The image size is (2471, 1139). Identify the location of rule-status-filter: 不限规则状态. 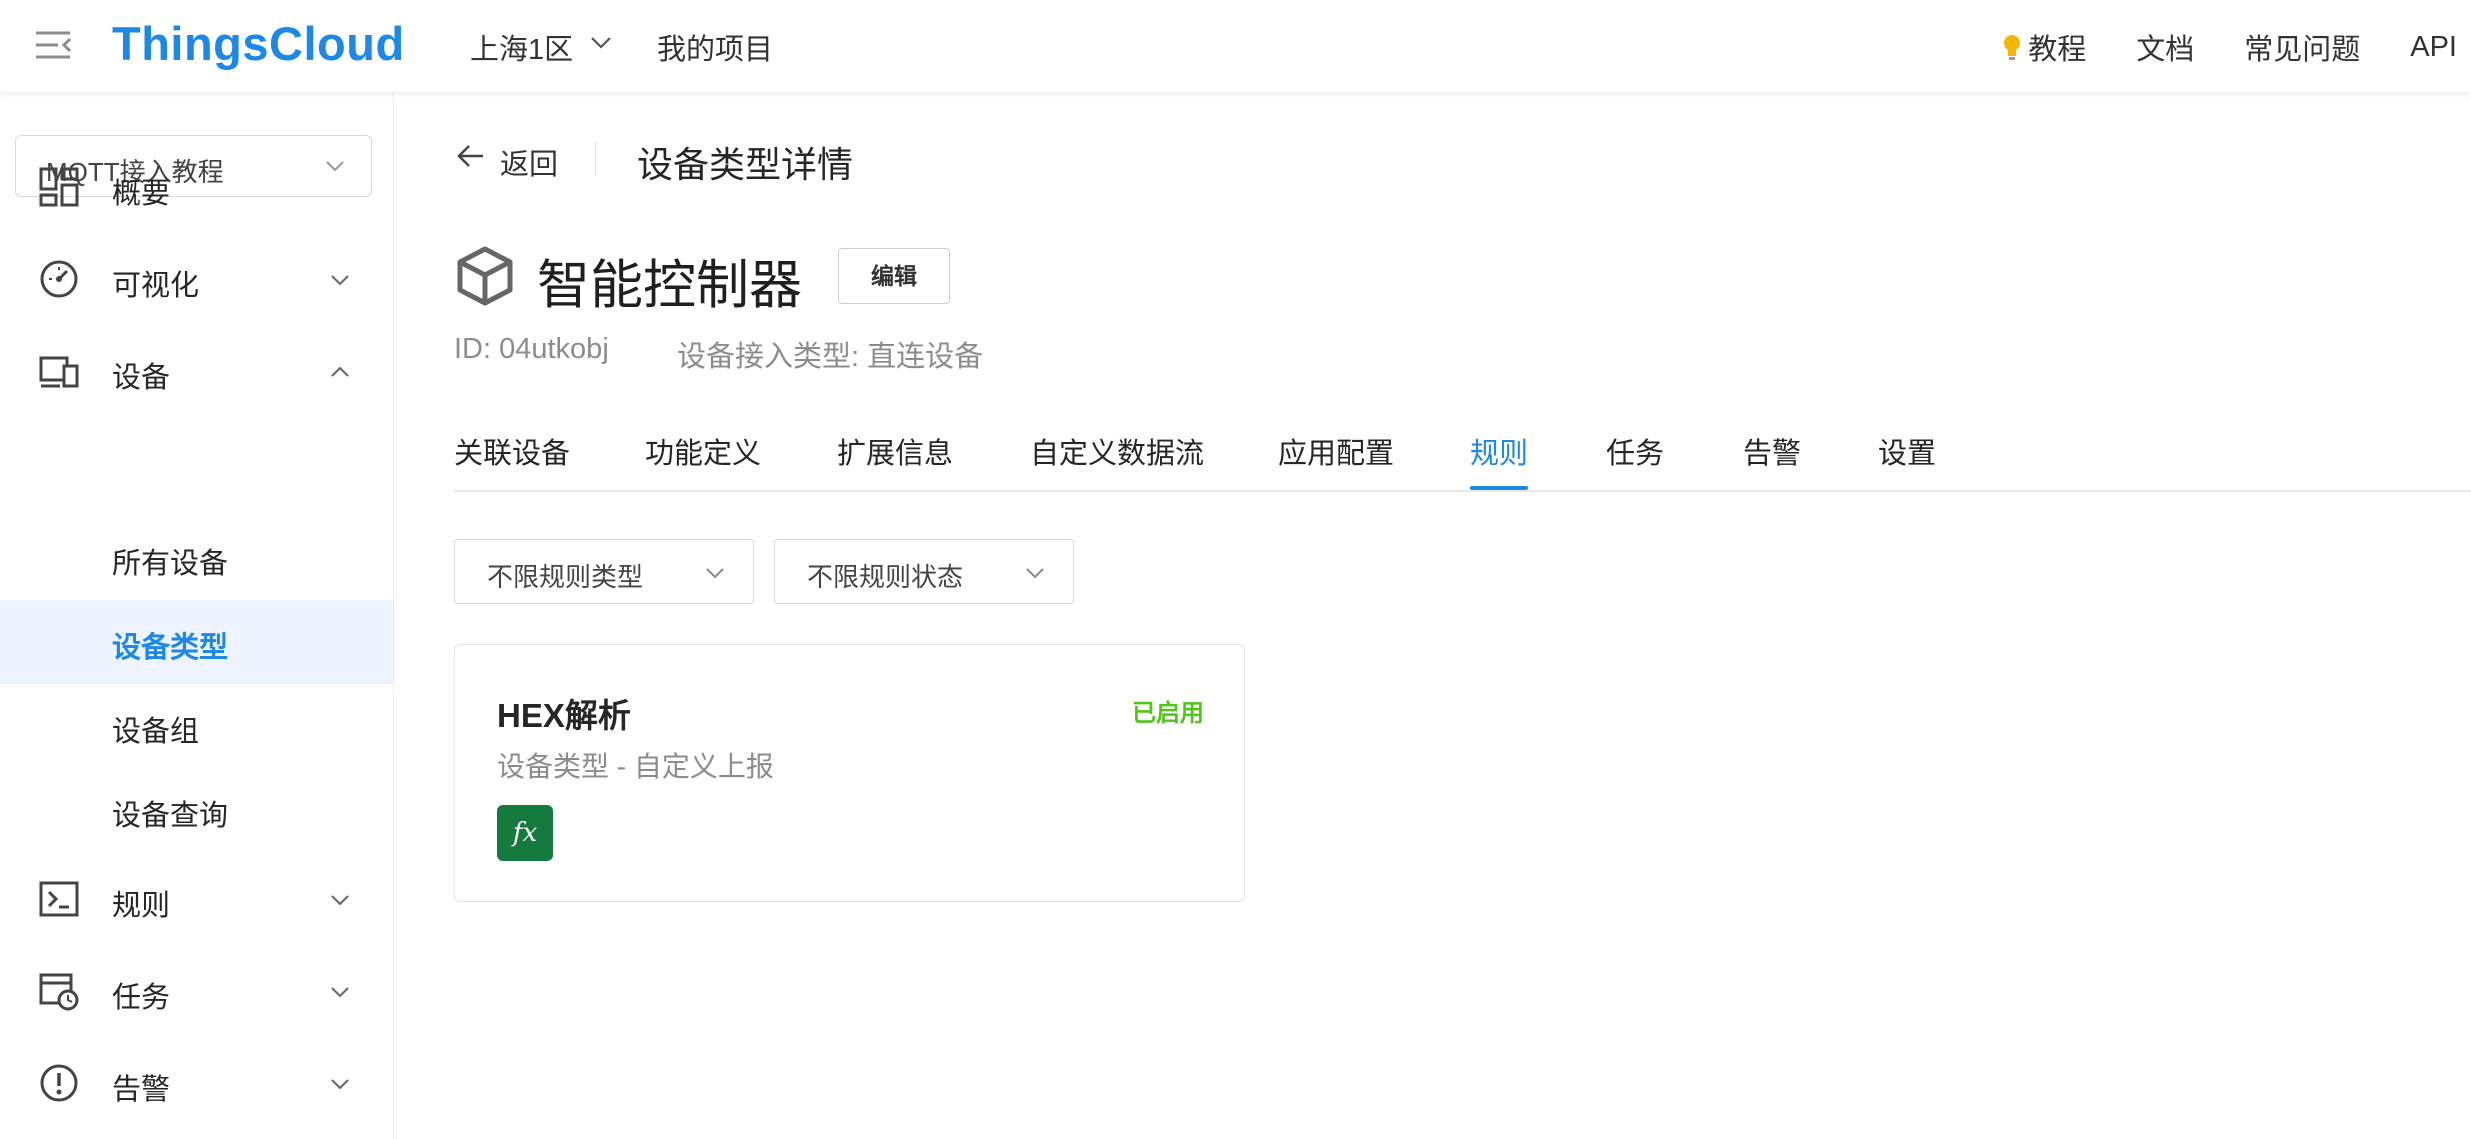
(924, 571).